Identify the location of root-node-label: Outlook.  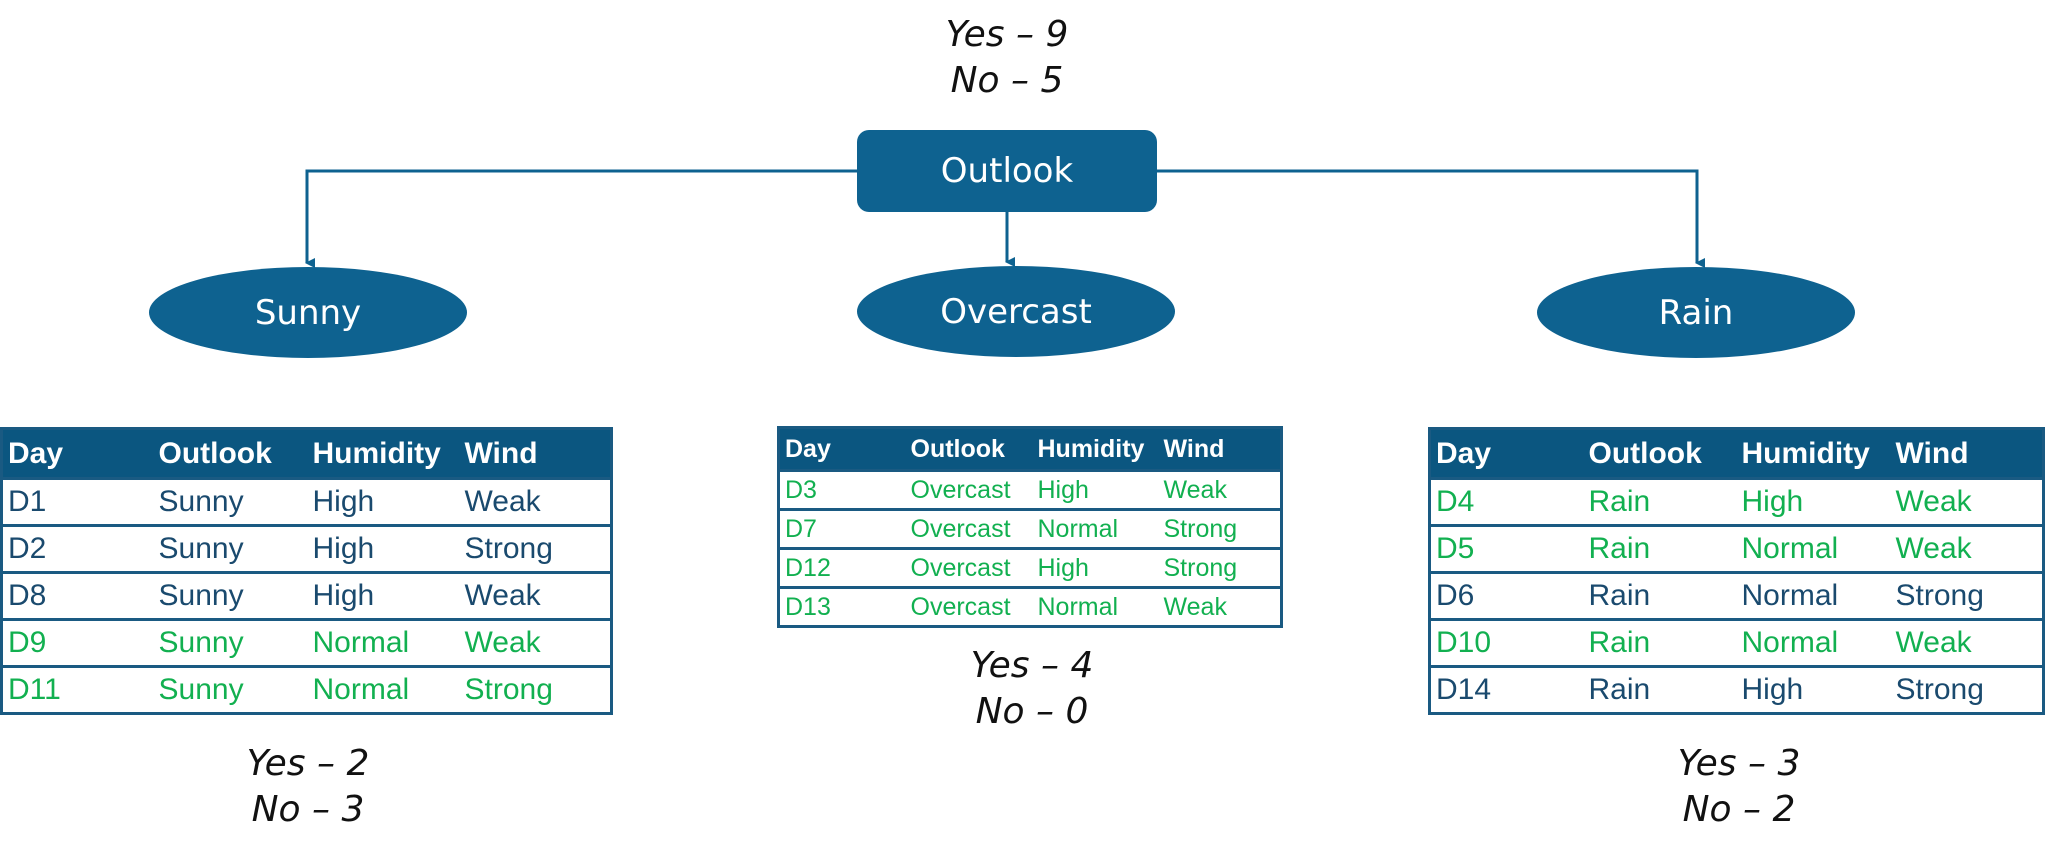
(1007, 171).